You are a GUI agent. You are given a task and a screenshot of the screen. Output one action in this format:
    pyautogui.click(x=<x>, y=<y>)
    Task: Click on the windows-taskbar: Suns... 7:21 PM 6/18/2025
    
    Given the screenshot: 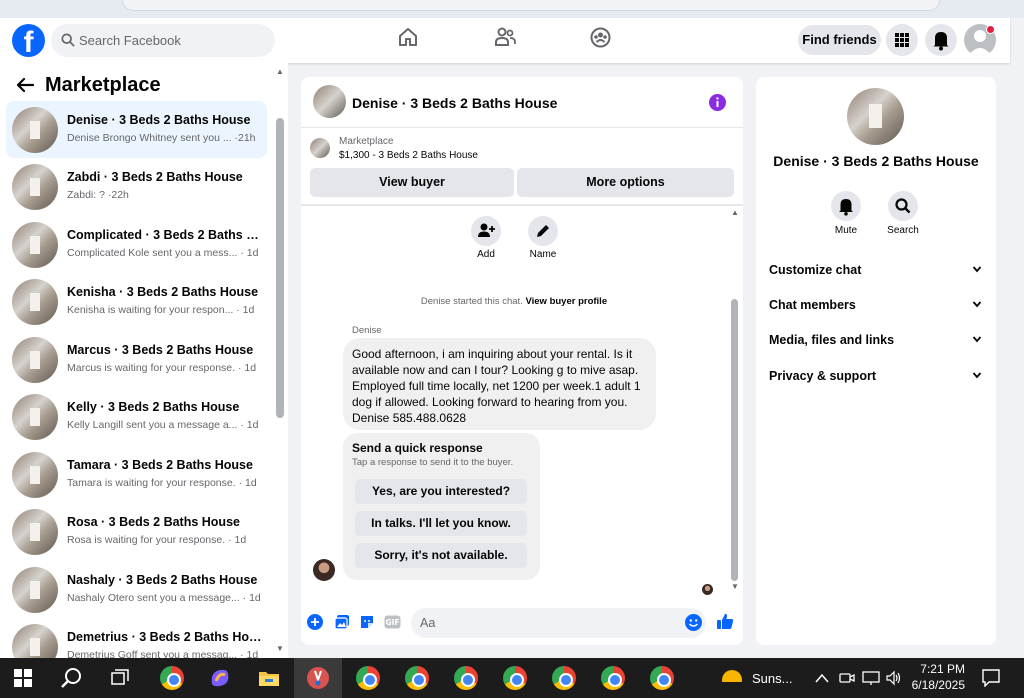 What is the action you would take?
    pyautogui.click(x=512, y=678)
    